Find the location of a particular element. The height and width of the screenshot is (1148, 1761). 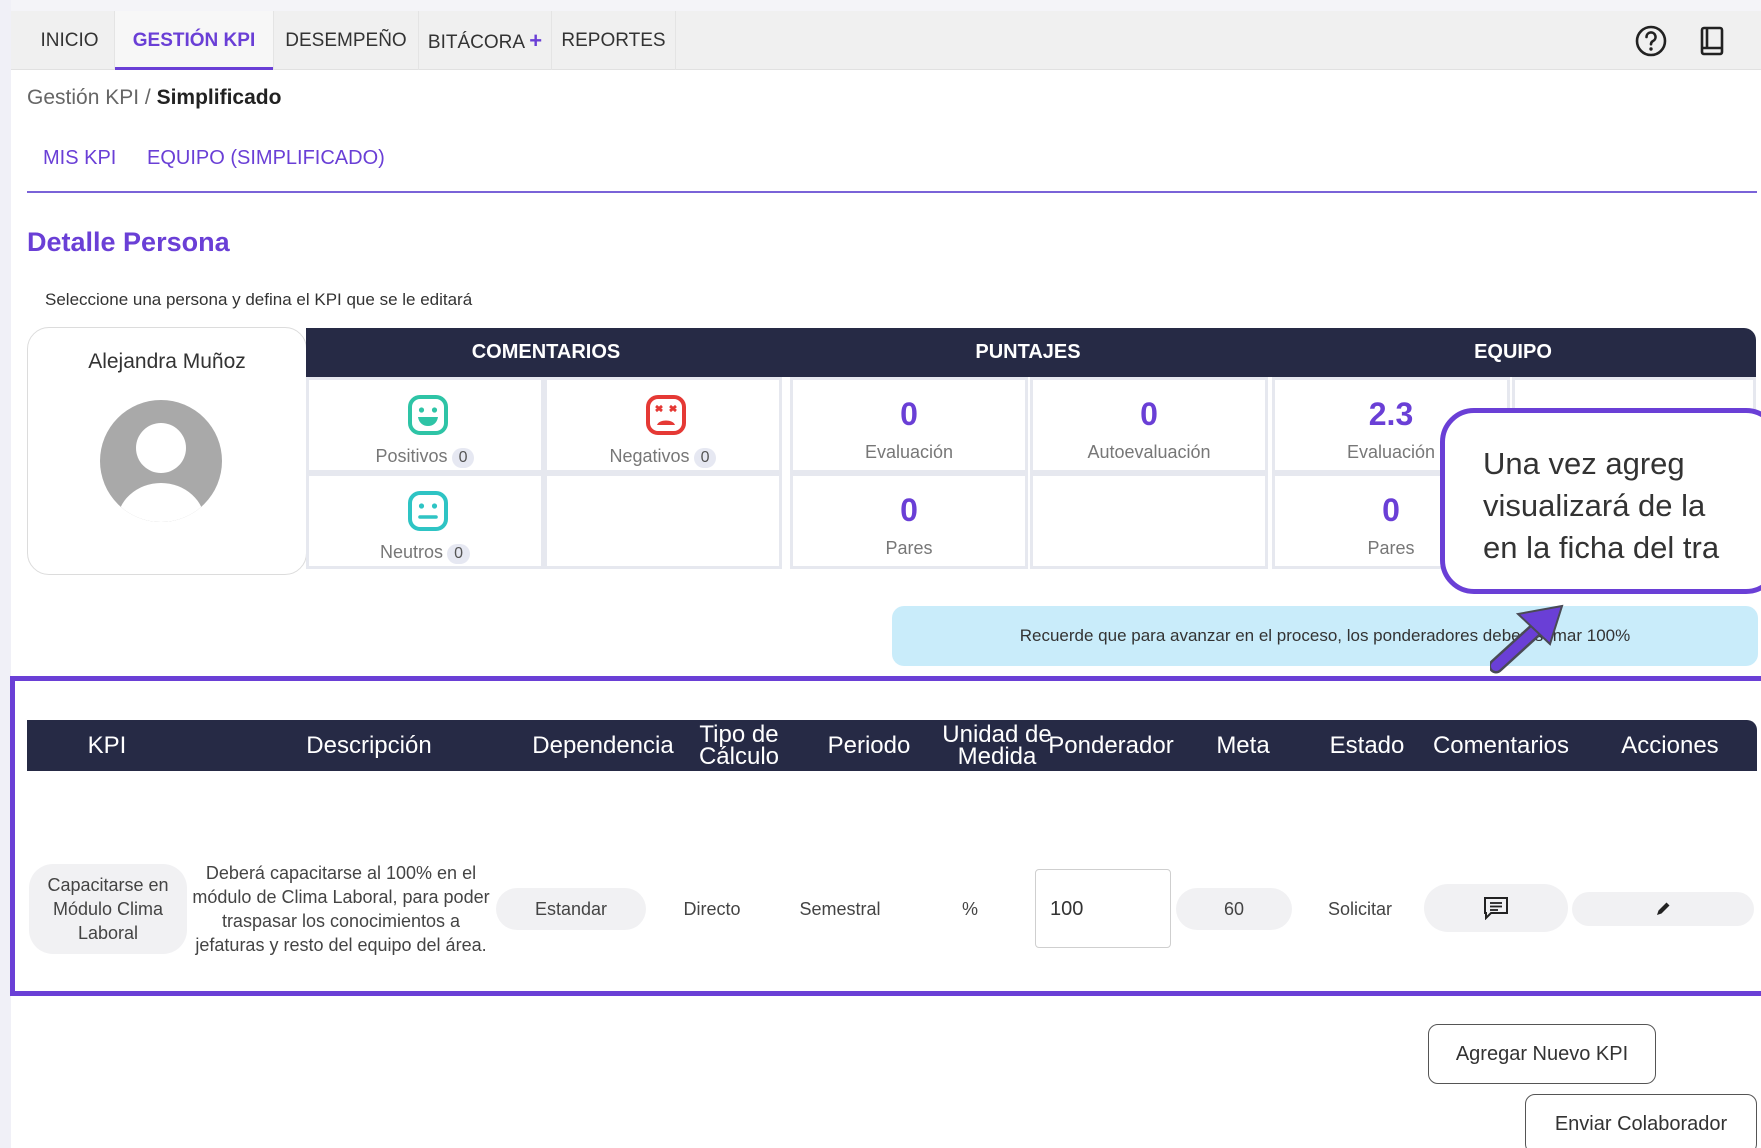

stat-positivos: Positivos 0 is located at coordinates (425, 425).